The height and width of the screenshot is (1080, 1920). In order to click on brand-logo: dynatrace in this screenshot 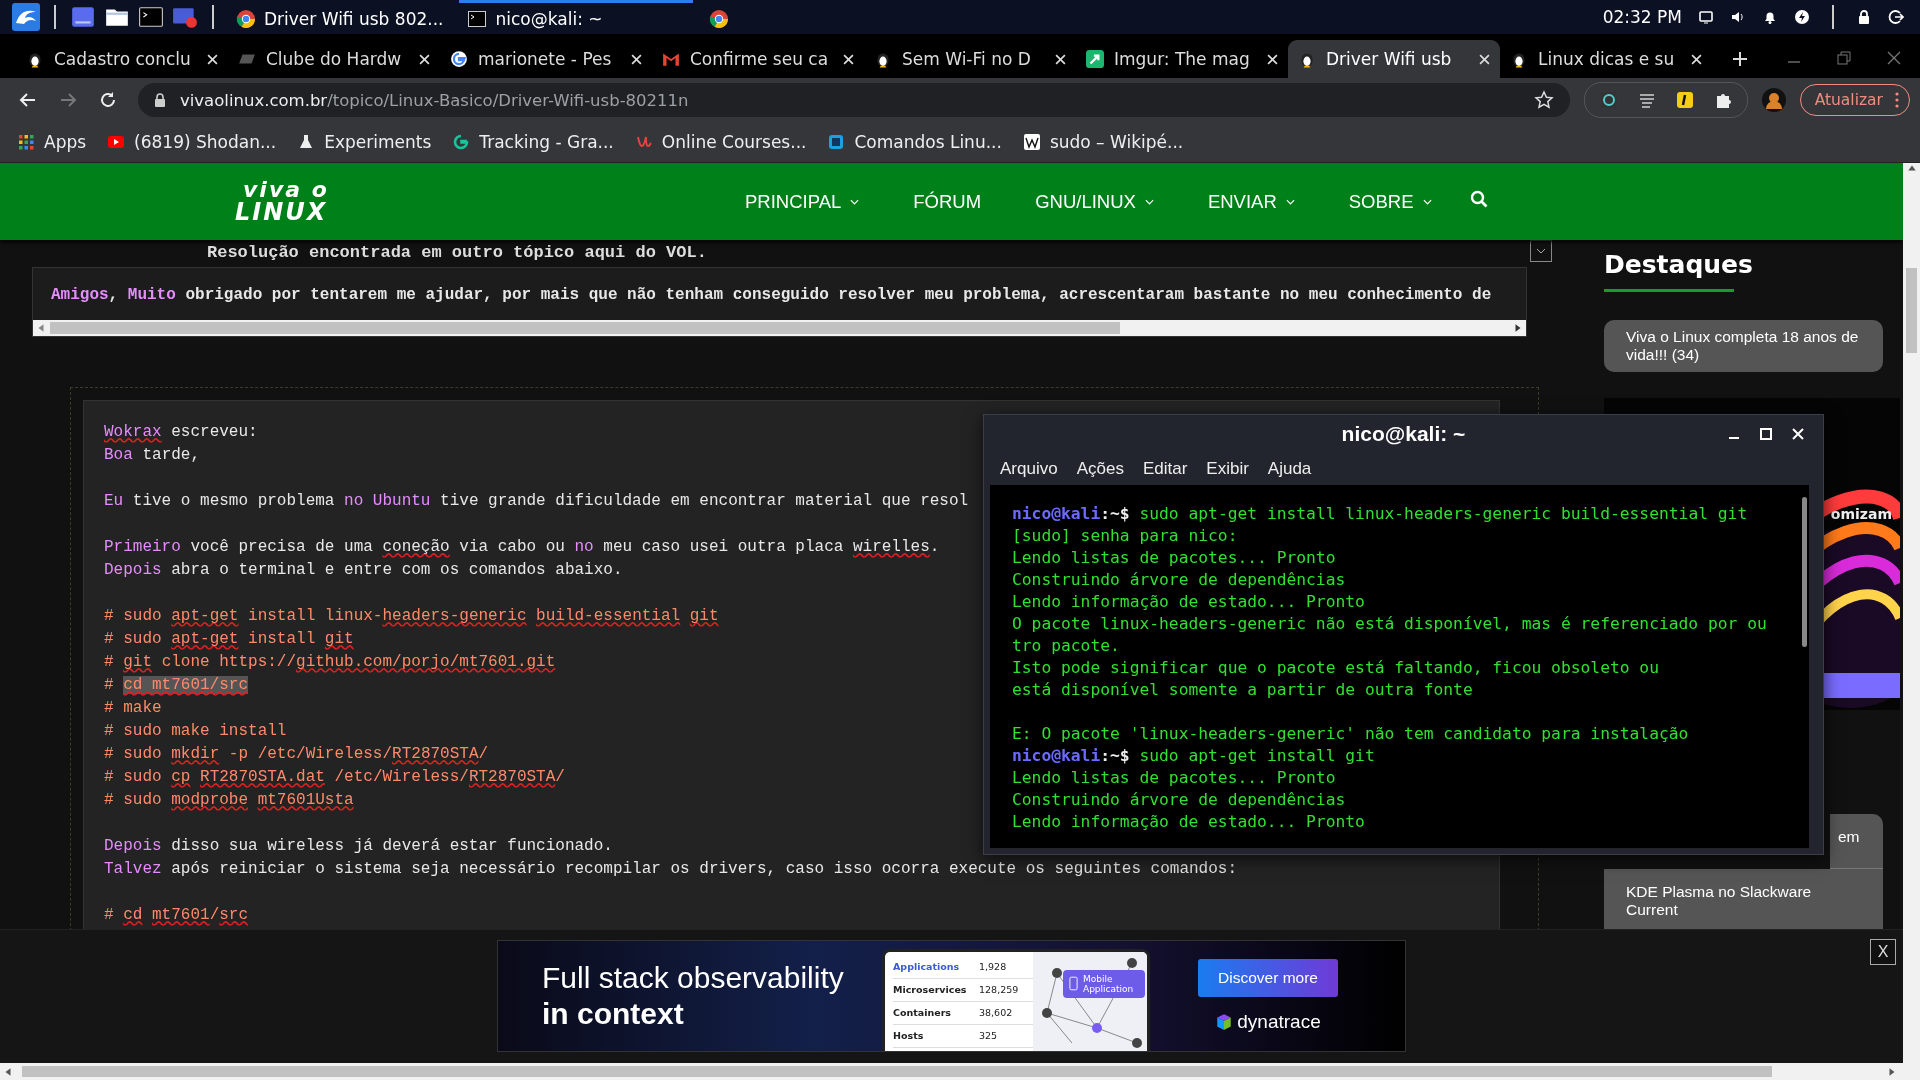, I will do `click(1268, 1022)`.